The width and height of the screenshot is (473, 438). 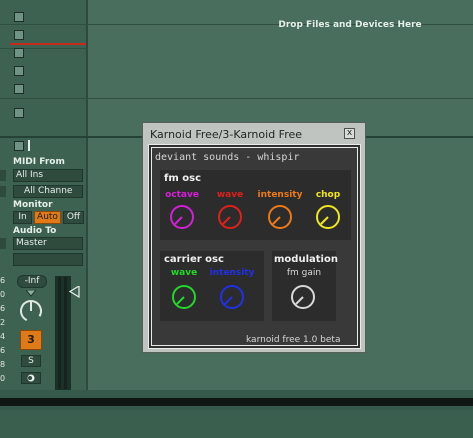 What do you see at coordinates (3, 364) in the screenshot?
I see `meter-scale-label: 8` at bounding box center [3, 364].